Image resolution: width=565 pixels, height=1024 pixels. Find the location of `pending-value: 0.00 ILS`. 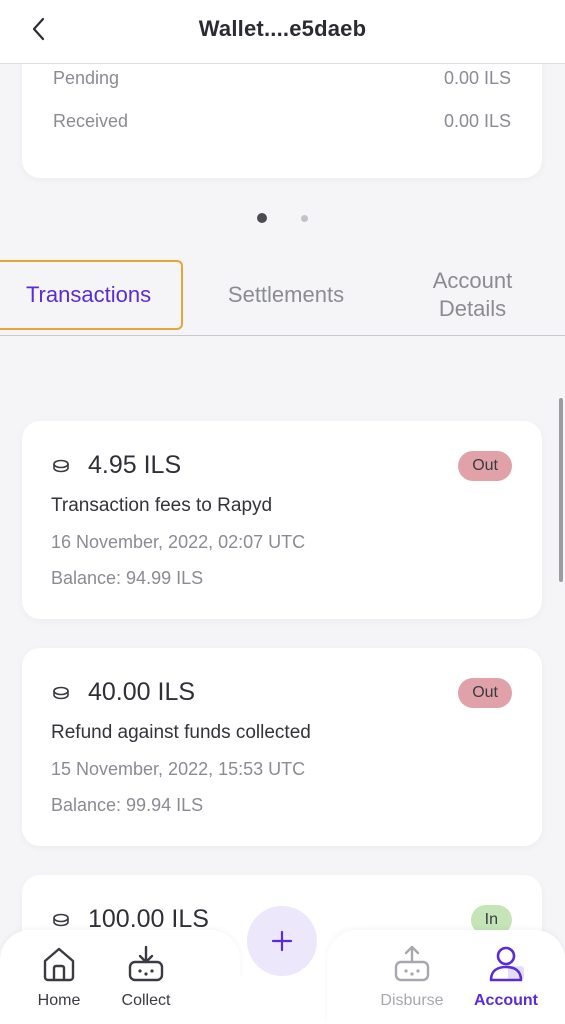

pending-value: 0.00 ILS is located at coordinates (477, 78).